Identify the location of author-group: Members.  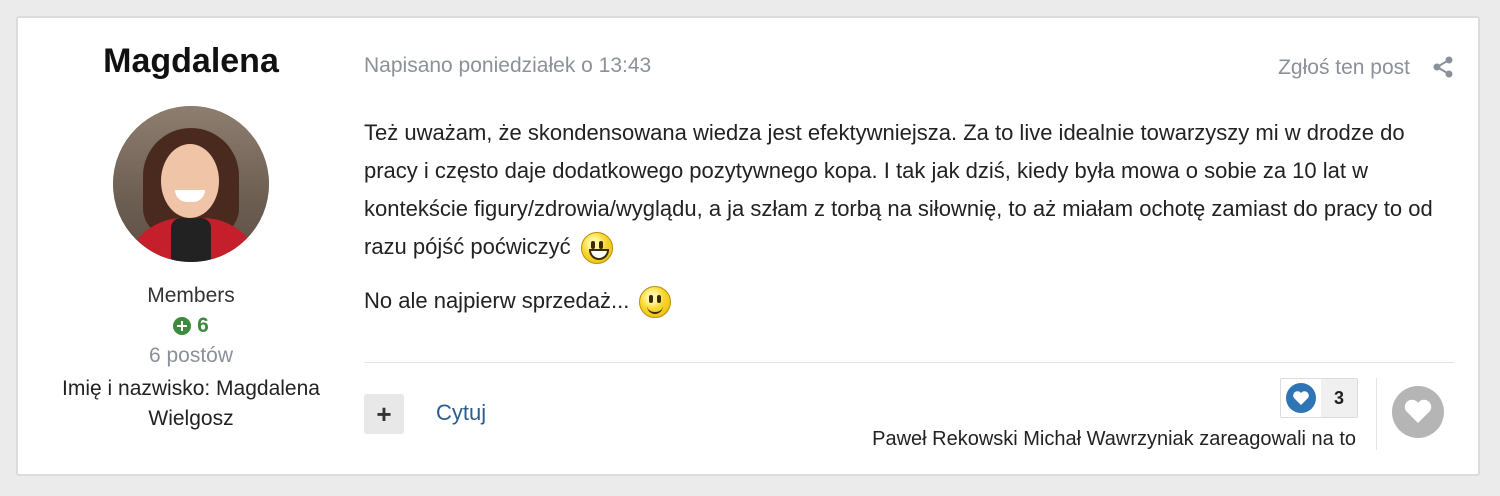
(191, 295).